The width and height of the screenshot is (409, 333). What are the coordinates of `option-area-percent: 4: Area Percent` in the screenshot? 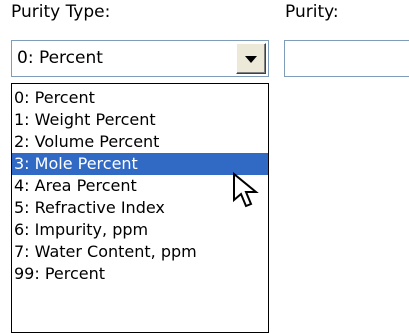 It's located at (140, 186).